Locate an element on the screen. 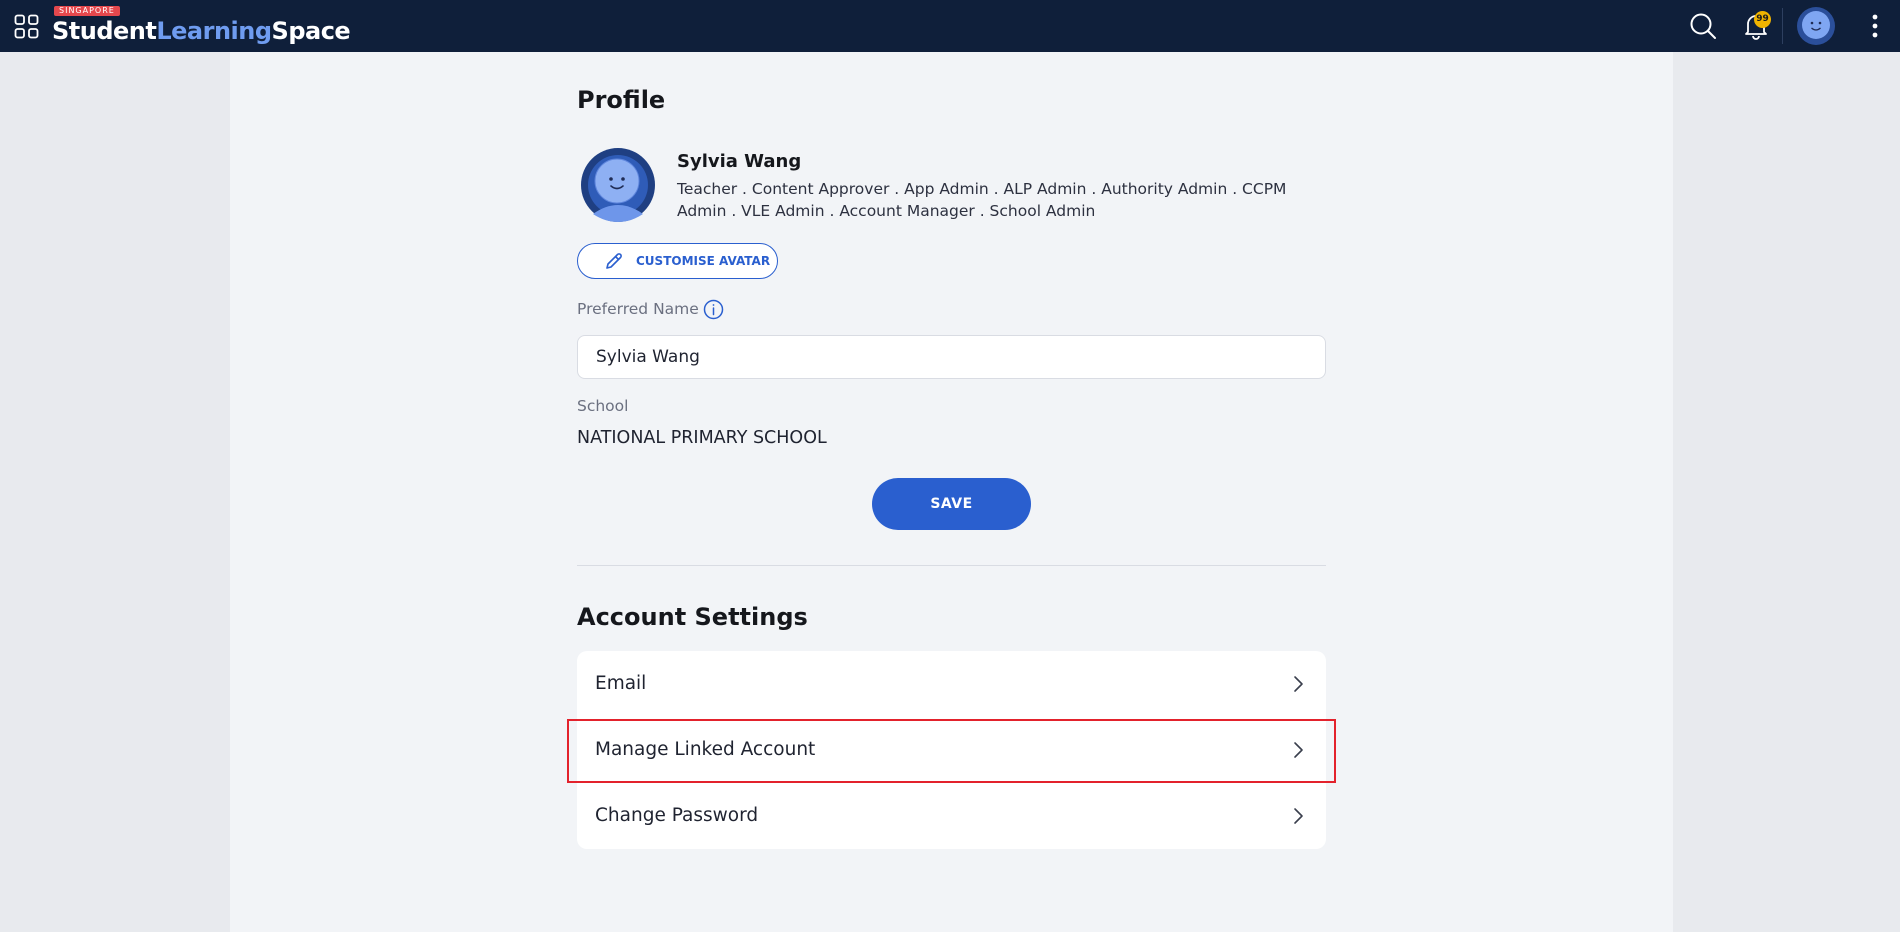  apps-grid-icon is located at coordinates (26, 26).